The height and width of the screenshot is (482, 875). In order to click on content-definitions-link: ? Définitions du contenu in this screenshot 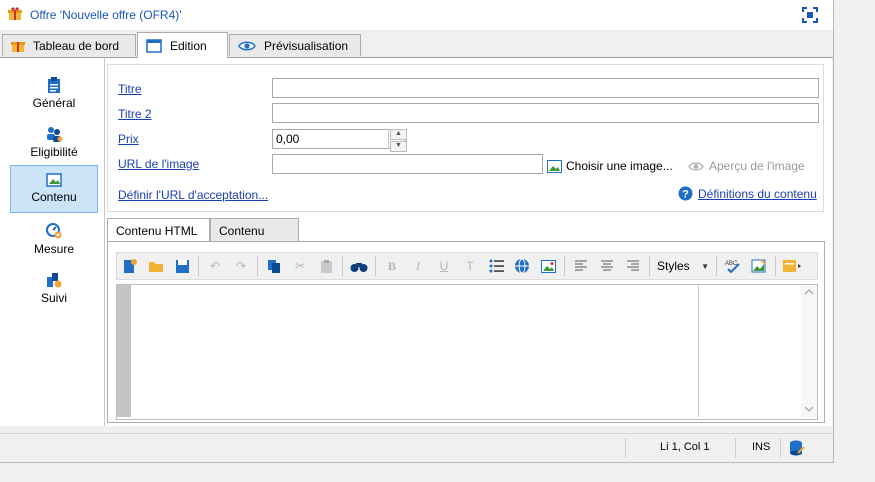, I will do `click(747, 193)`.